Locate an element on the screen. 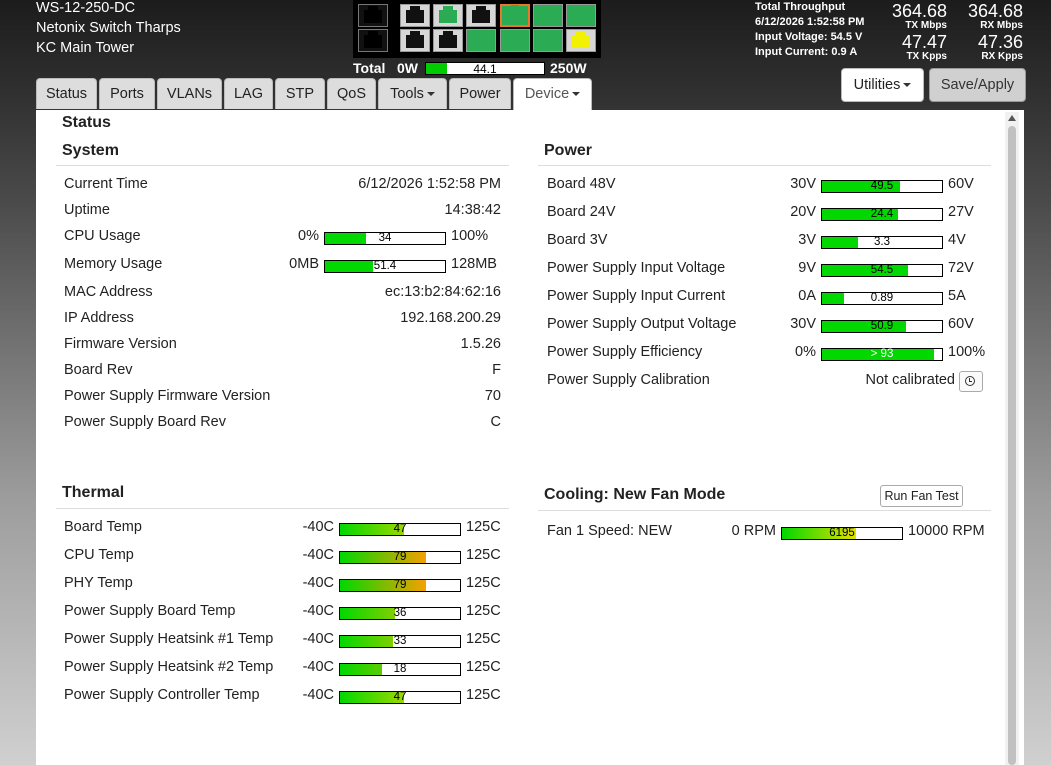 This screenshot has height=765, width=1051. system-row-label: Power Supply Firmware Version is located at coordinates (167, 396).